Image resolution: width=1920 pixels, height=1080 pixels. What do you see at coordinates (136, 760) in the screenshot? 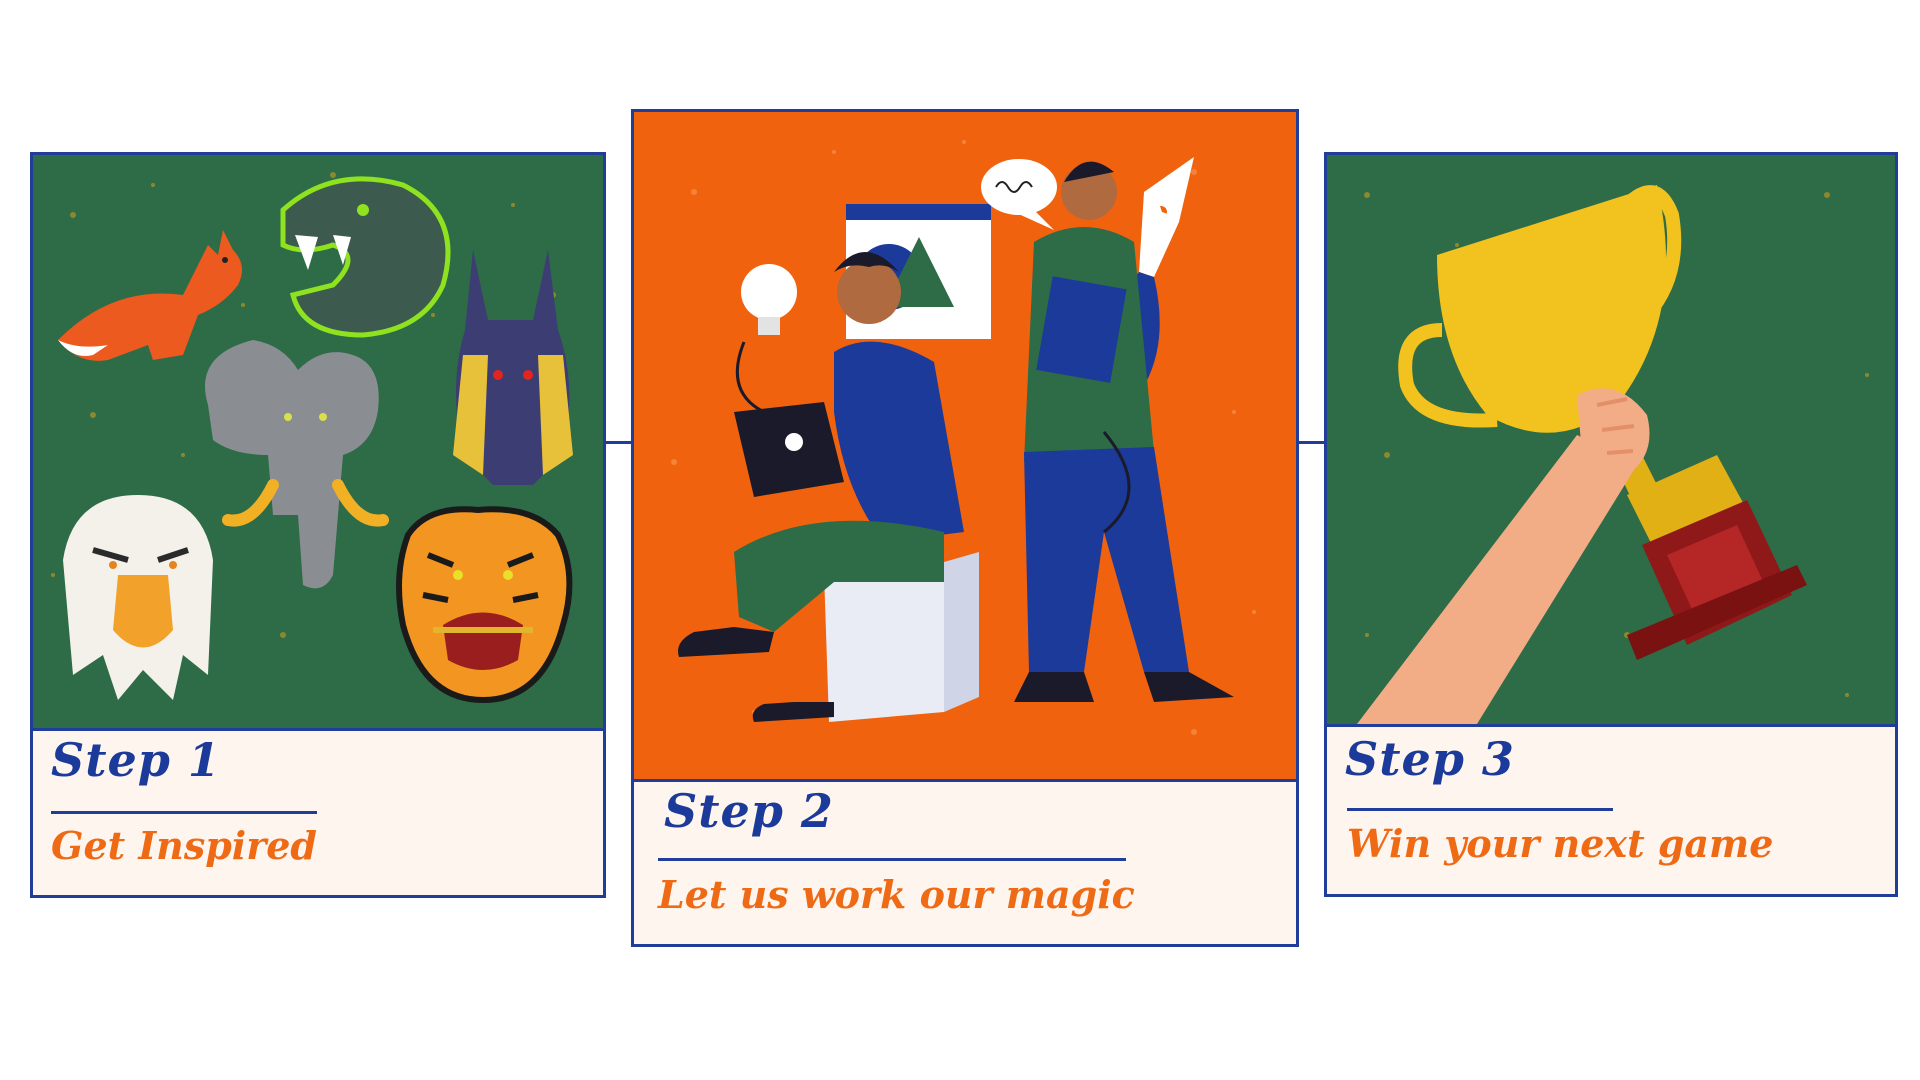
I see `step-title-1: Step 1` at bounding box center [136, 760].